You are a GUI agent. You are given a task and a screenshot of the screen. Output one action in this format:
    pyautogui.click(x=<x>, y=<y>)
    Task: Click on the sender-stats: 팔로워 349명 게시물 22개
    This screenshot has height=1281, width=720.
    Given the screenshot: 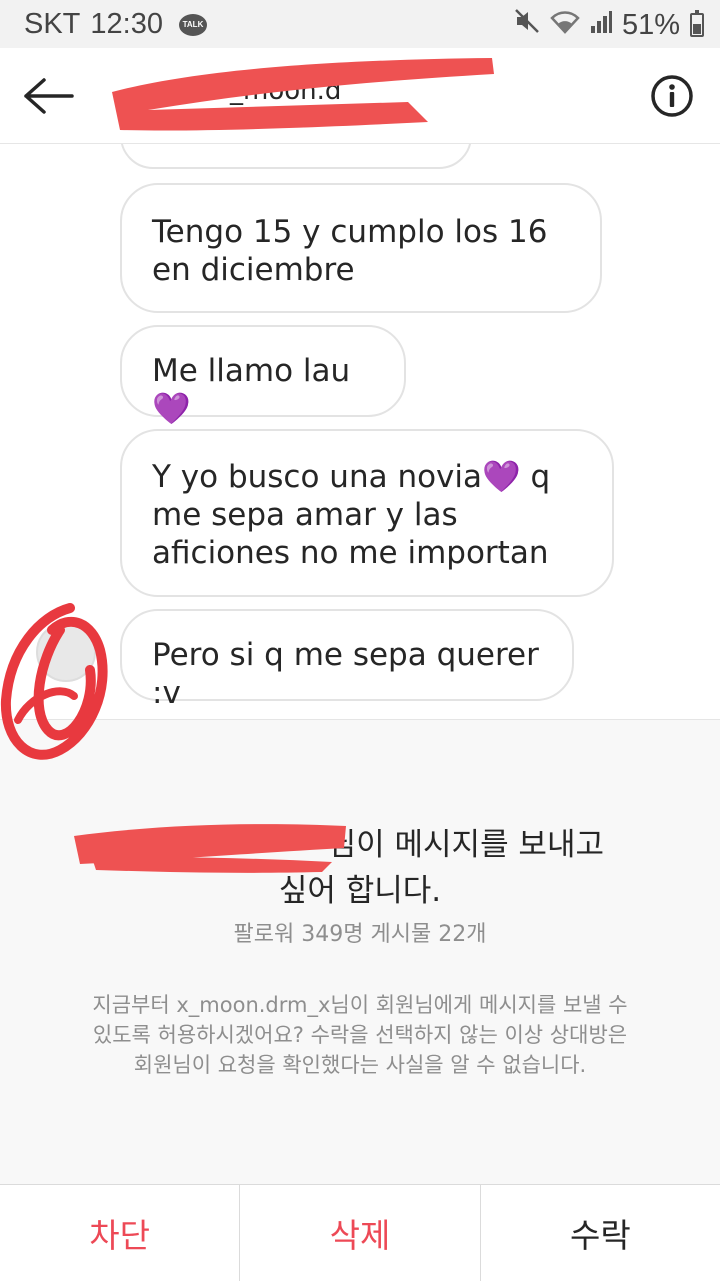 What is the action you would take?
    pyautogui.click(x=360, y=934)
    